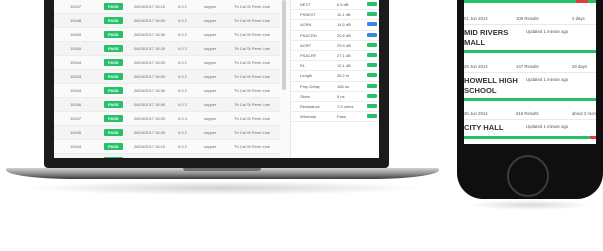 The height and width of the screenshot is (251, 603). What do you see at coordinates (344, 35) in the screenshot?
I see `metric-value: 20.6 dB` at bounding box center [344, 35].